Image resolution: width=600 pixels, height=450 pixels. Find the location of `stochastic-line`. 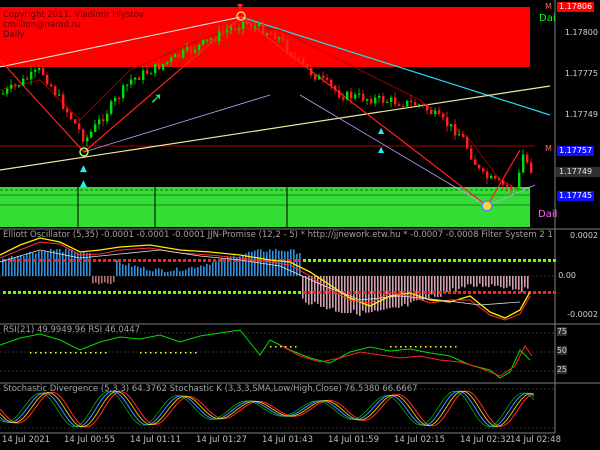

stochastic-line is located at coordinates (267, 409).